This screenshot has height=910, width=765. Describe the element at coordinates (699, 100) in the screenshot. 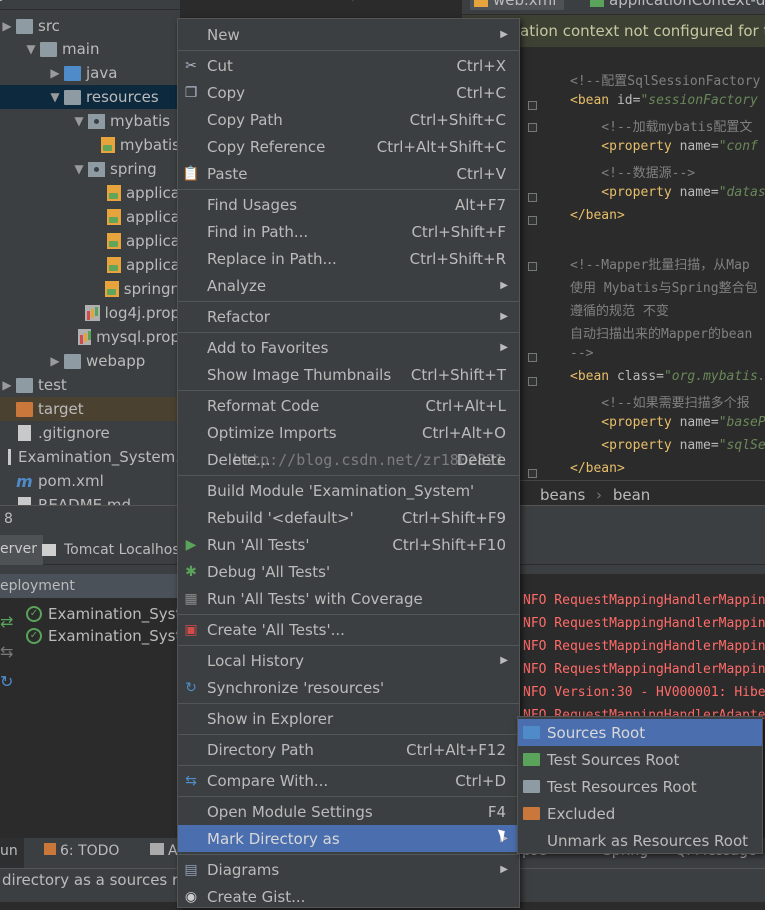

I see `code-token: "sessionFactory` at that location.